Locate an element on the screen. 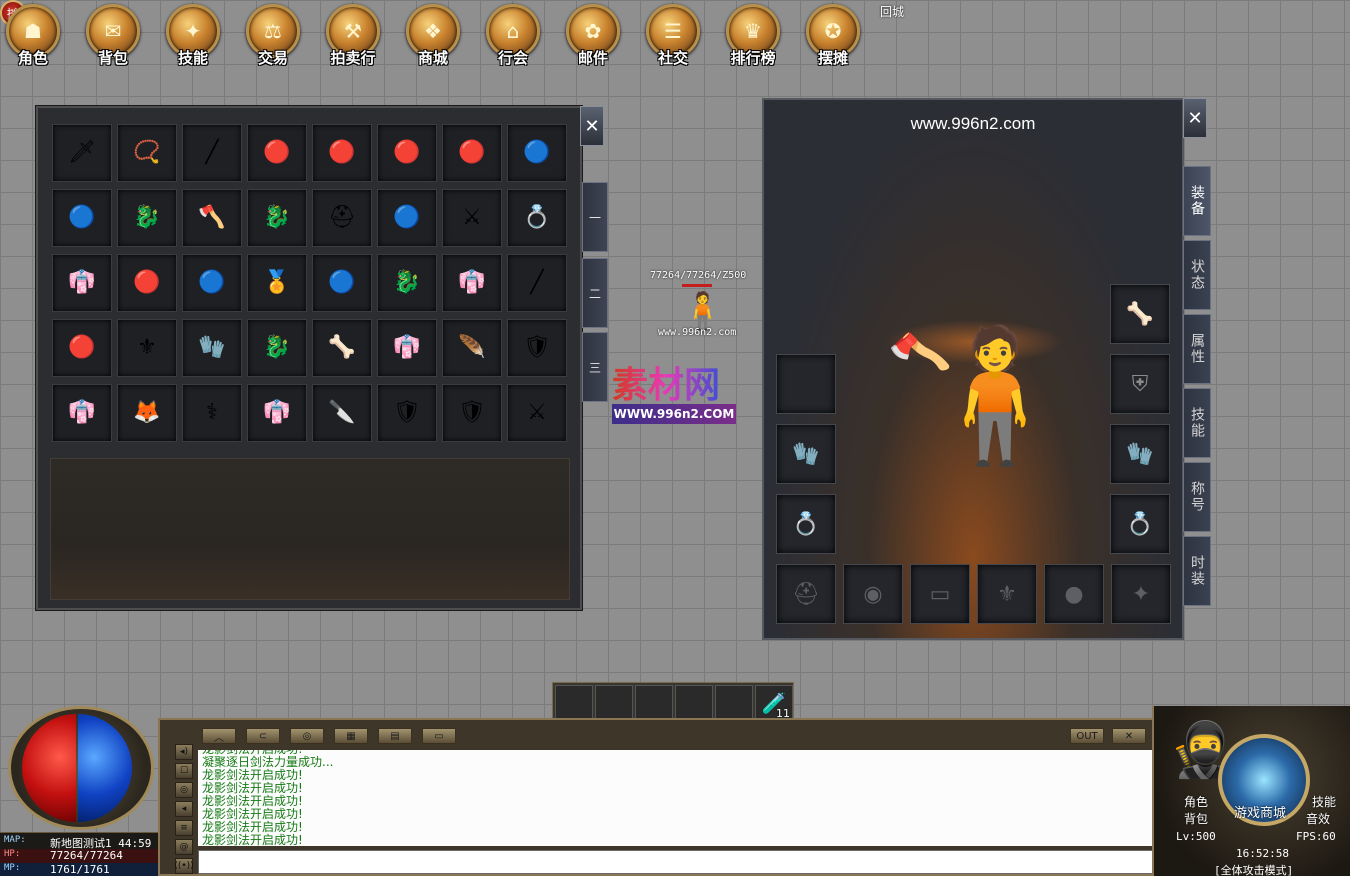  chat-channel-button-6: @ is located at coordinates (184, 847).